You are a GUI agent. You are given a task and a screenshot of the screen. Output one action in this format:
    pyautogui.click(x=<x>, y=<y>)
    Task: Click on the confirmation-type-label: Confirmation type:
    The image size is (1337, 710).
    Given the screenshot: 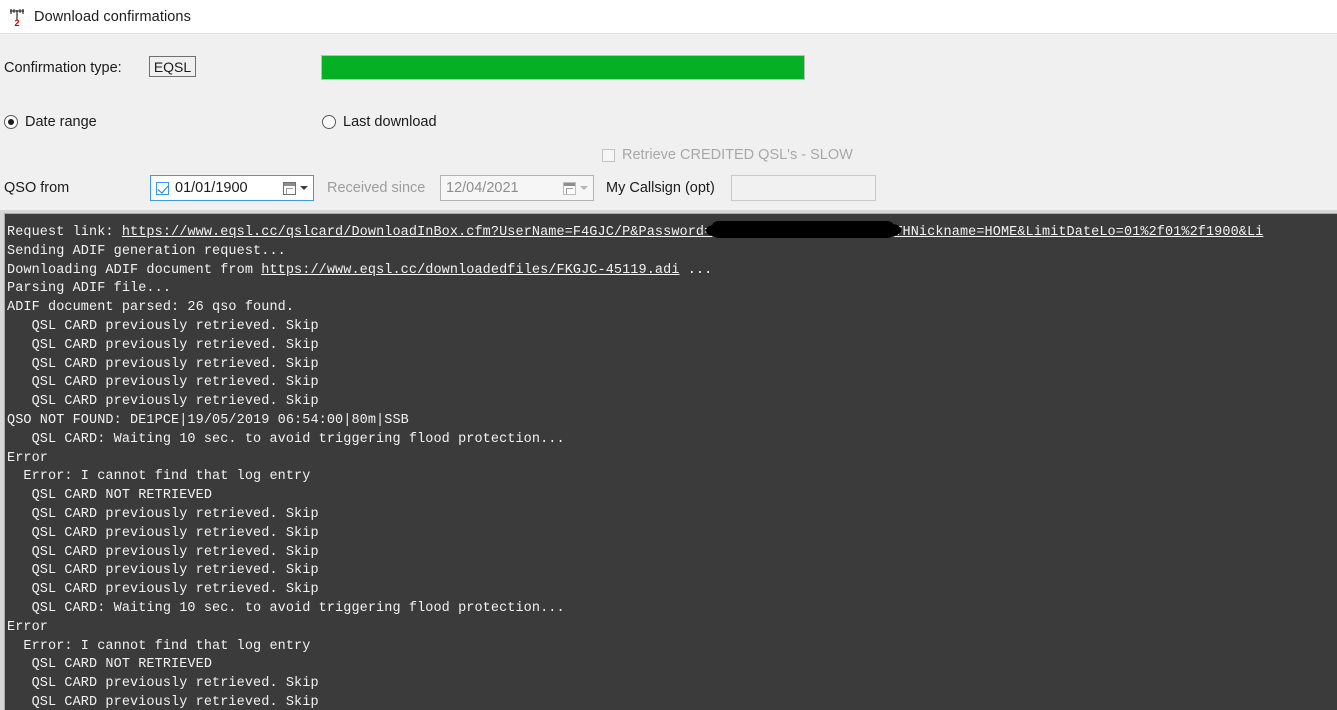 What is the action you would take?
    pyautogui.click(x=63, y=68)
    